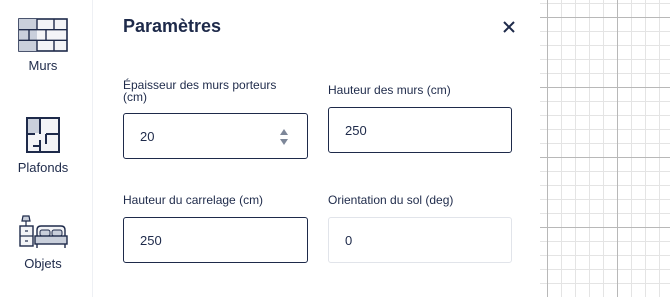  I want to click on tool-sidebar: Murs Plafonds Objets, so click(46, 148).